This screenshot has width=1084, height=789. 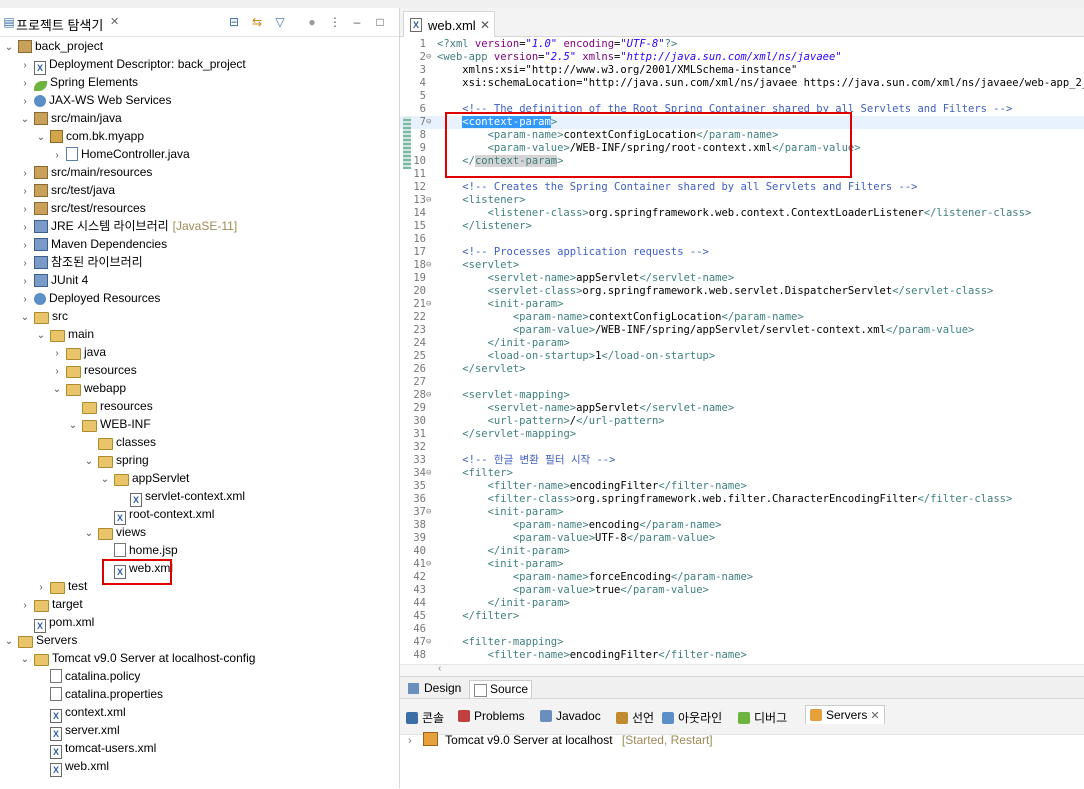 I want to click on code-line: 45 </filter>, so click(x=742, y=616).